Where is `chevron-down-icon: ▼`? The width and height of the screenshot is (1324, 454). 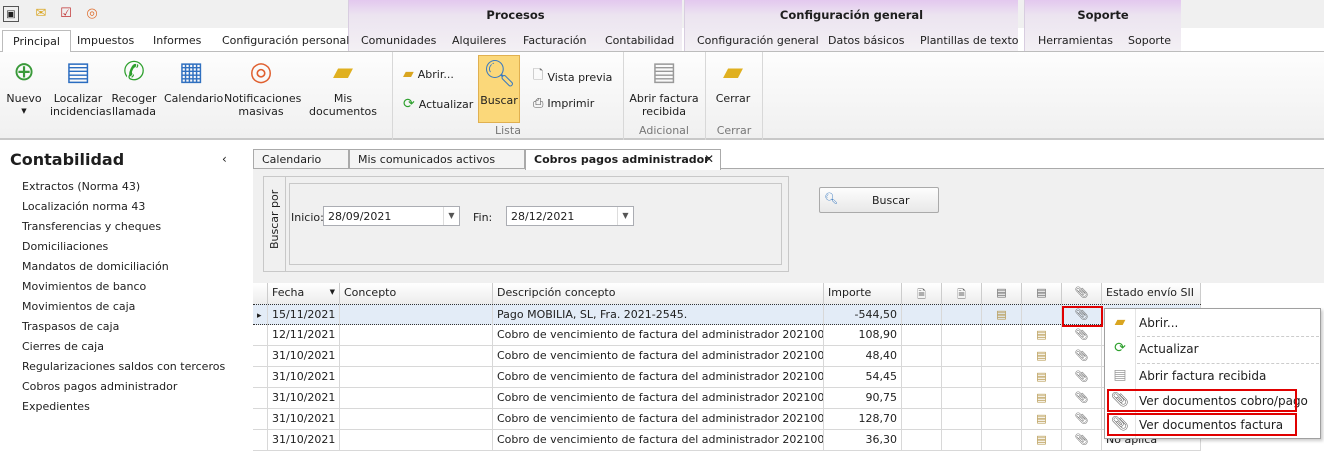 chevron-down-icon: ▼ is located at coordinates (451, 216).